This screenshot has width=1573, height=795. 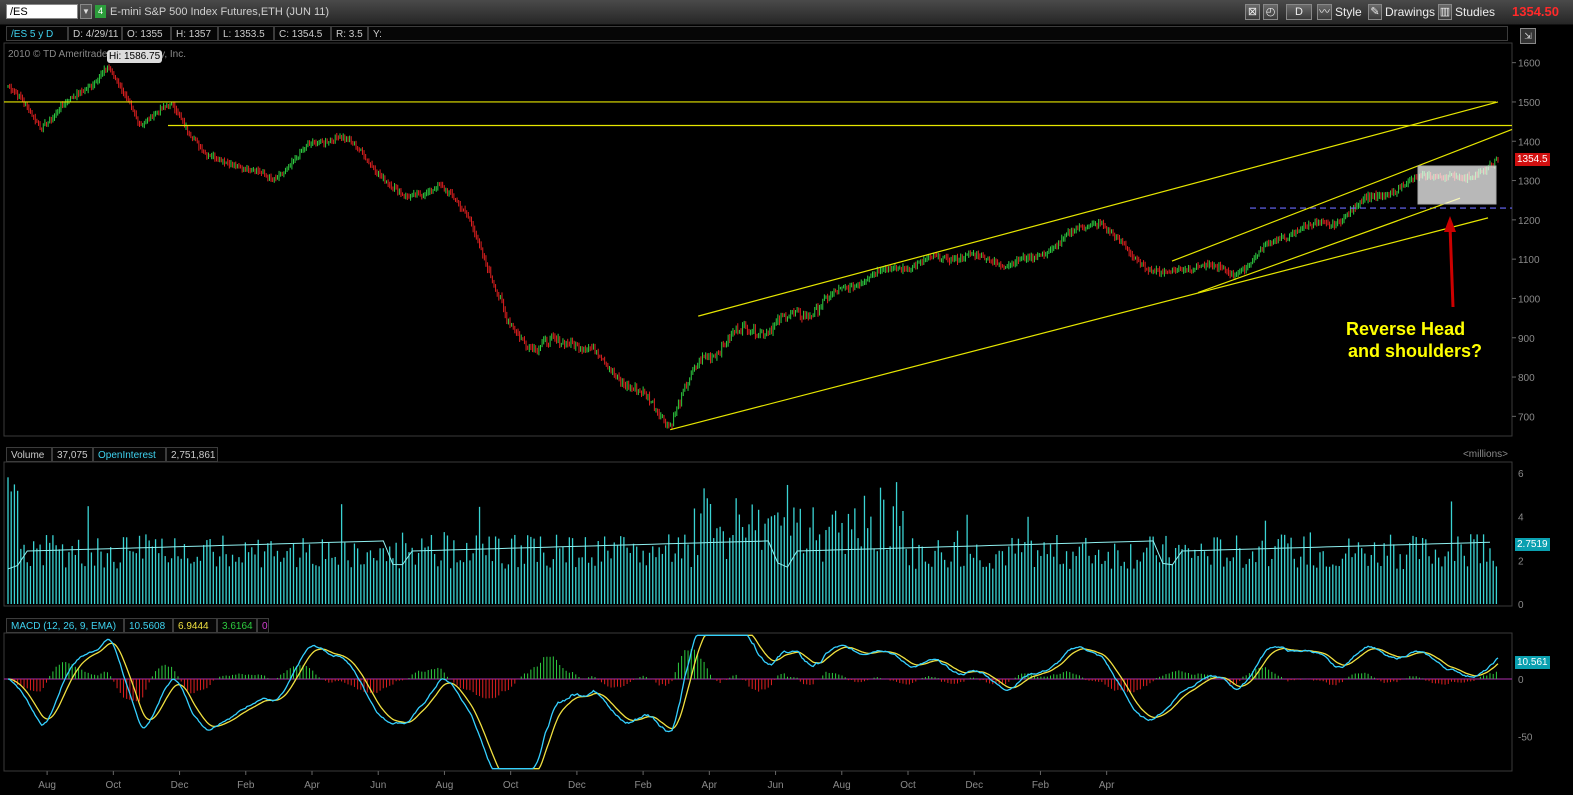 I want to click on price-tick-label: 1500, so click(x=1529, y=103).